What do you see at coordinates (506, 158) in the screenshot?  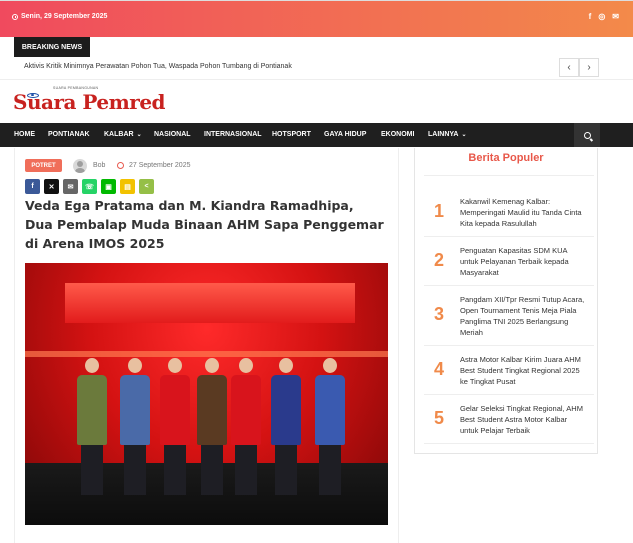 I see `popular-news-title: Berita Populer` at bounding box center [506, 158].